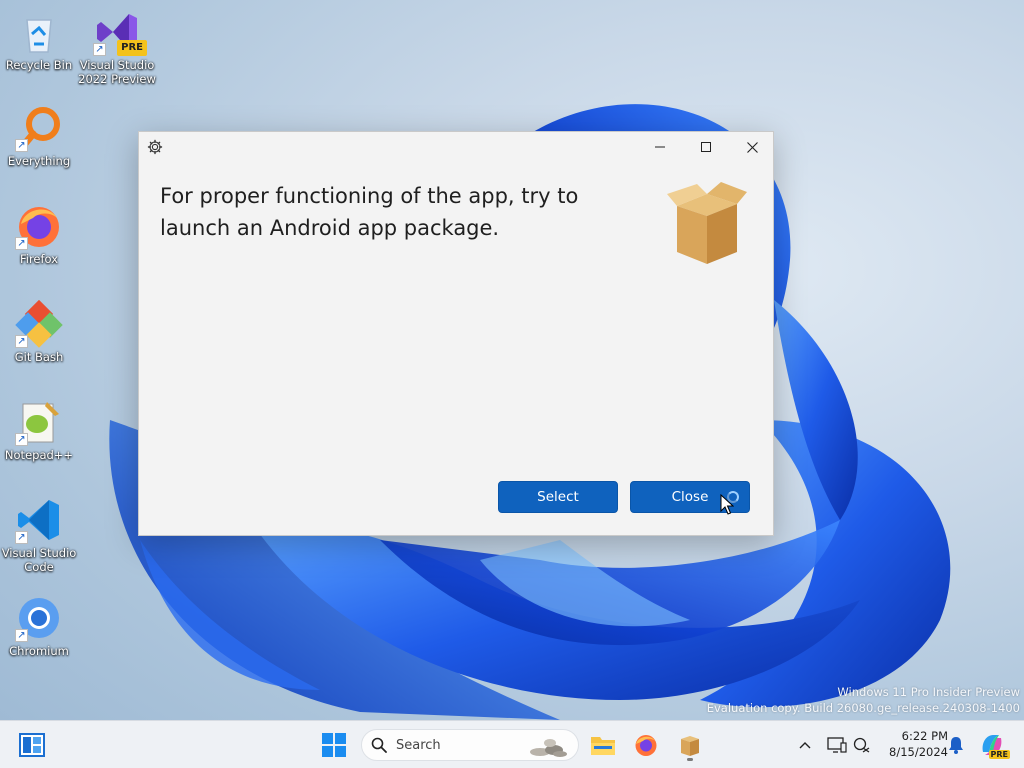 This screenshot has height=768, width=1024. Describe the element at coordinates (39, 357) in the screenshot. I see `desktop-icon-label: Git Bash` at that location.